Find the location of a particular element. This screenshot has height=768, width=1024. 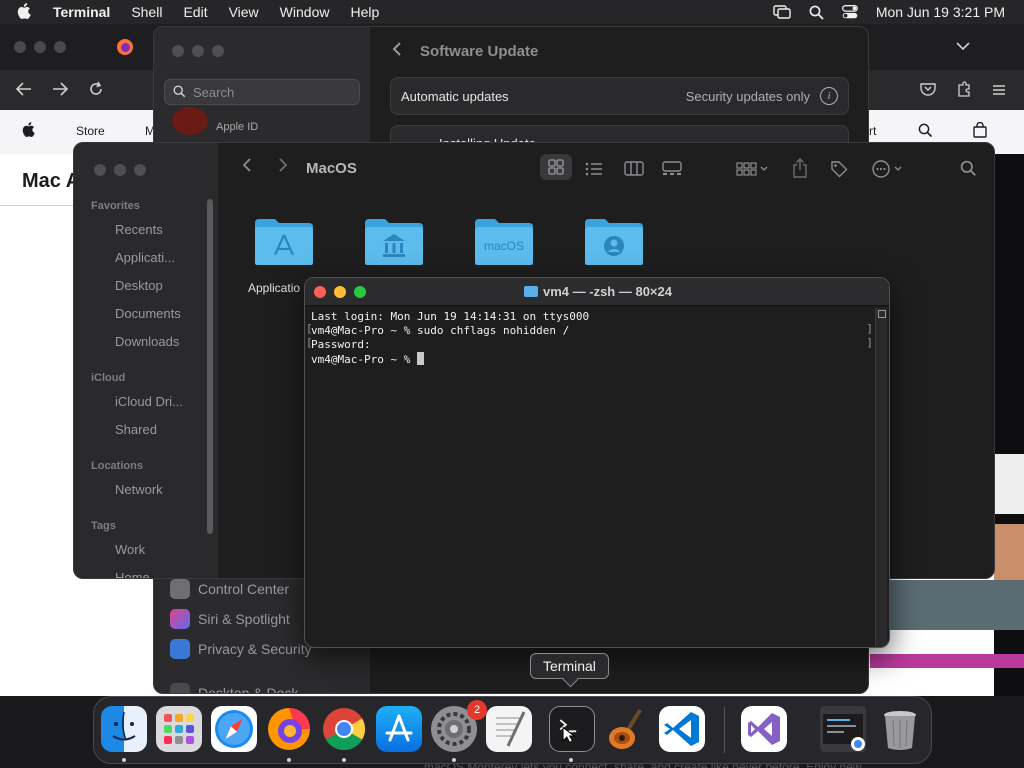

scroll-grip-icon is located at coordinates (882, 314).